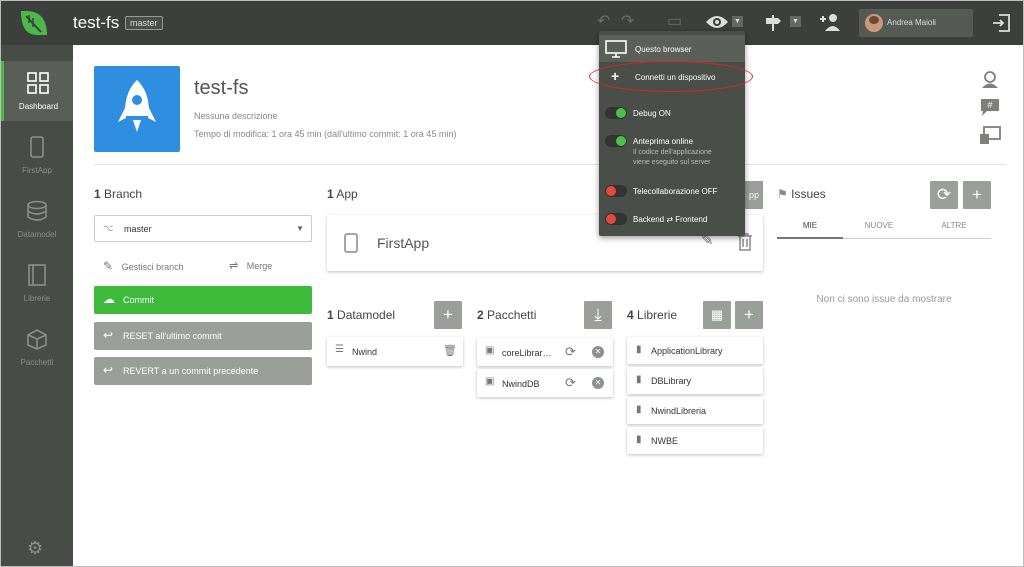 This screenshot has height=567, width=1024. What do you see at coordinates (749, 315) in the screenshot?
I see `add-library-button: +` at bounding box center [749, 315].